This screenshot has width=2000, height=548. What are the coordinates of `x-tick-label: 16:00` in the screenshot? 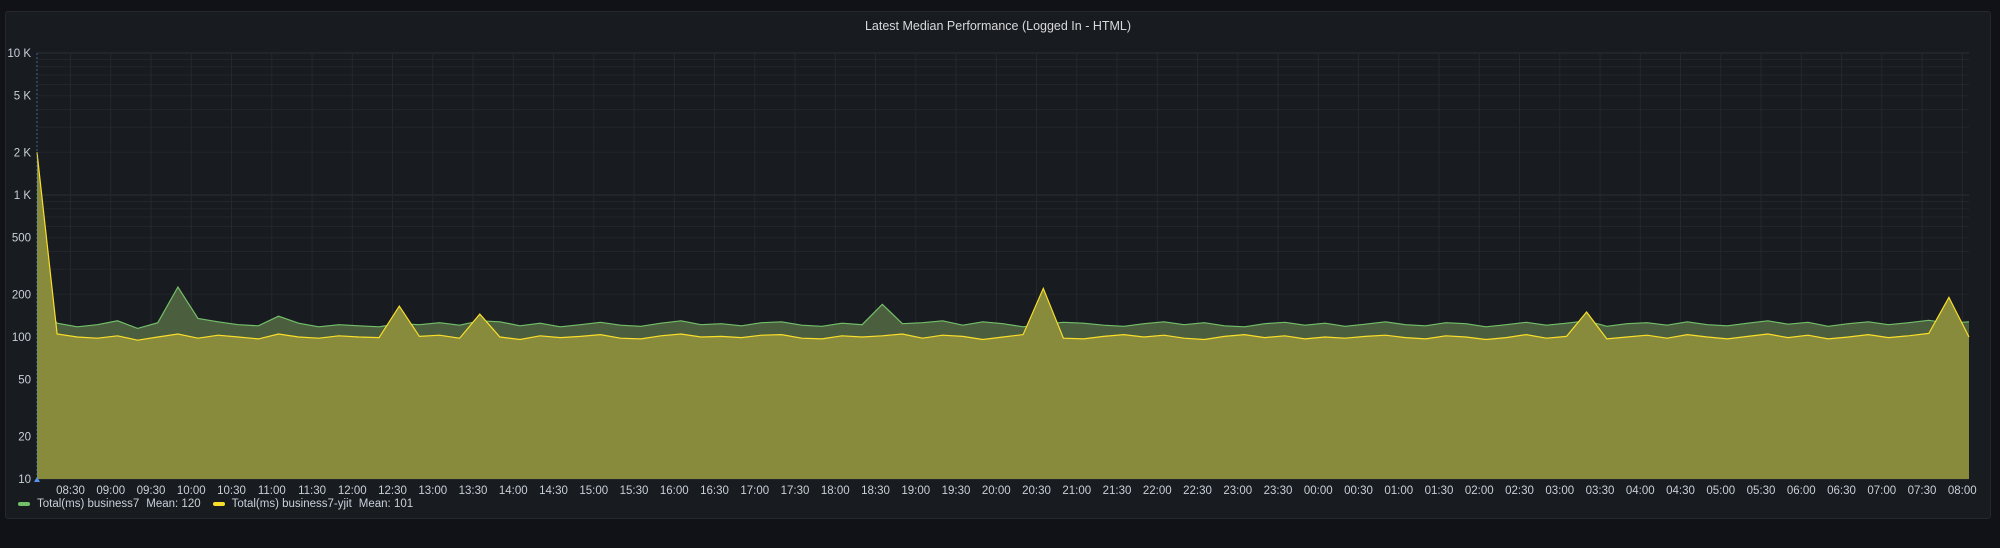 It's located at (674, 491).